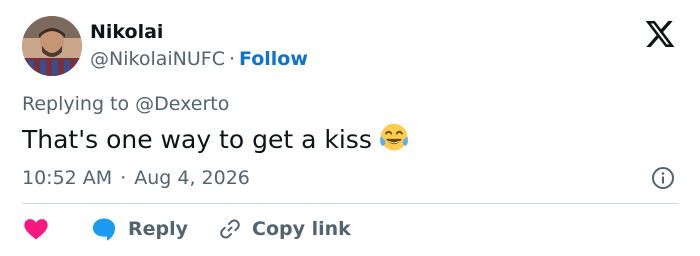  What do you see at coordinates (663, 178) in the screenshot?
I see `info-icon` at bounding box center [663, 178].